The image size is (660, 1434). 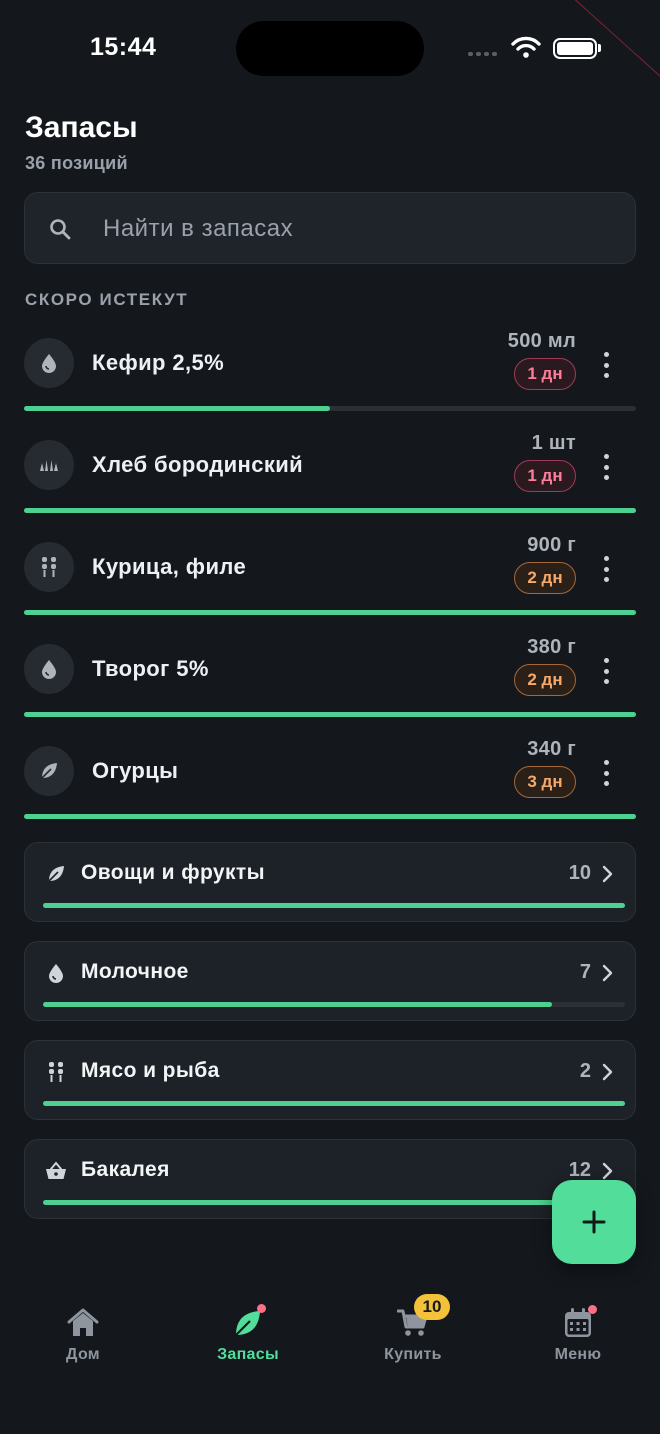 I want to click on home-icon, so click(x=83, y=1323).